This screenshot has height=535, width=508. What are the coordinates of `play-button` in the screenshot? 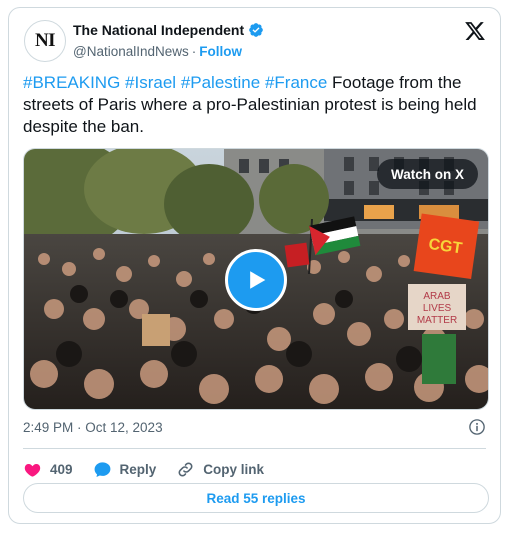 It's located at (256, 280).